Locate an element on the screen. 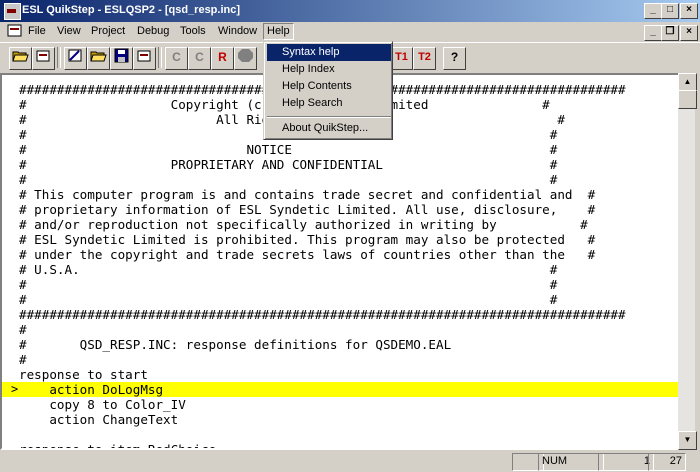 This screenshot has width=700, height=472. menu-debug: Debug is located at coordinates (153, 31).